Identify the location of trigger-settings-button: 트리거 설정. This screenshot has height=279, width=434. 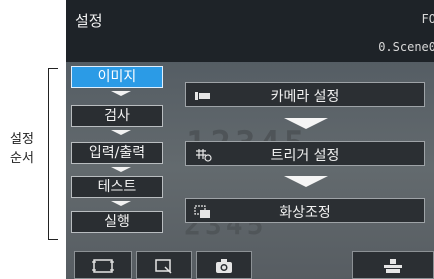
(305, 153).